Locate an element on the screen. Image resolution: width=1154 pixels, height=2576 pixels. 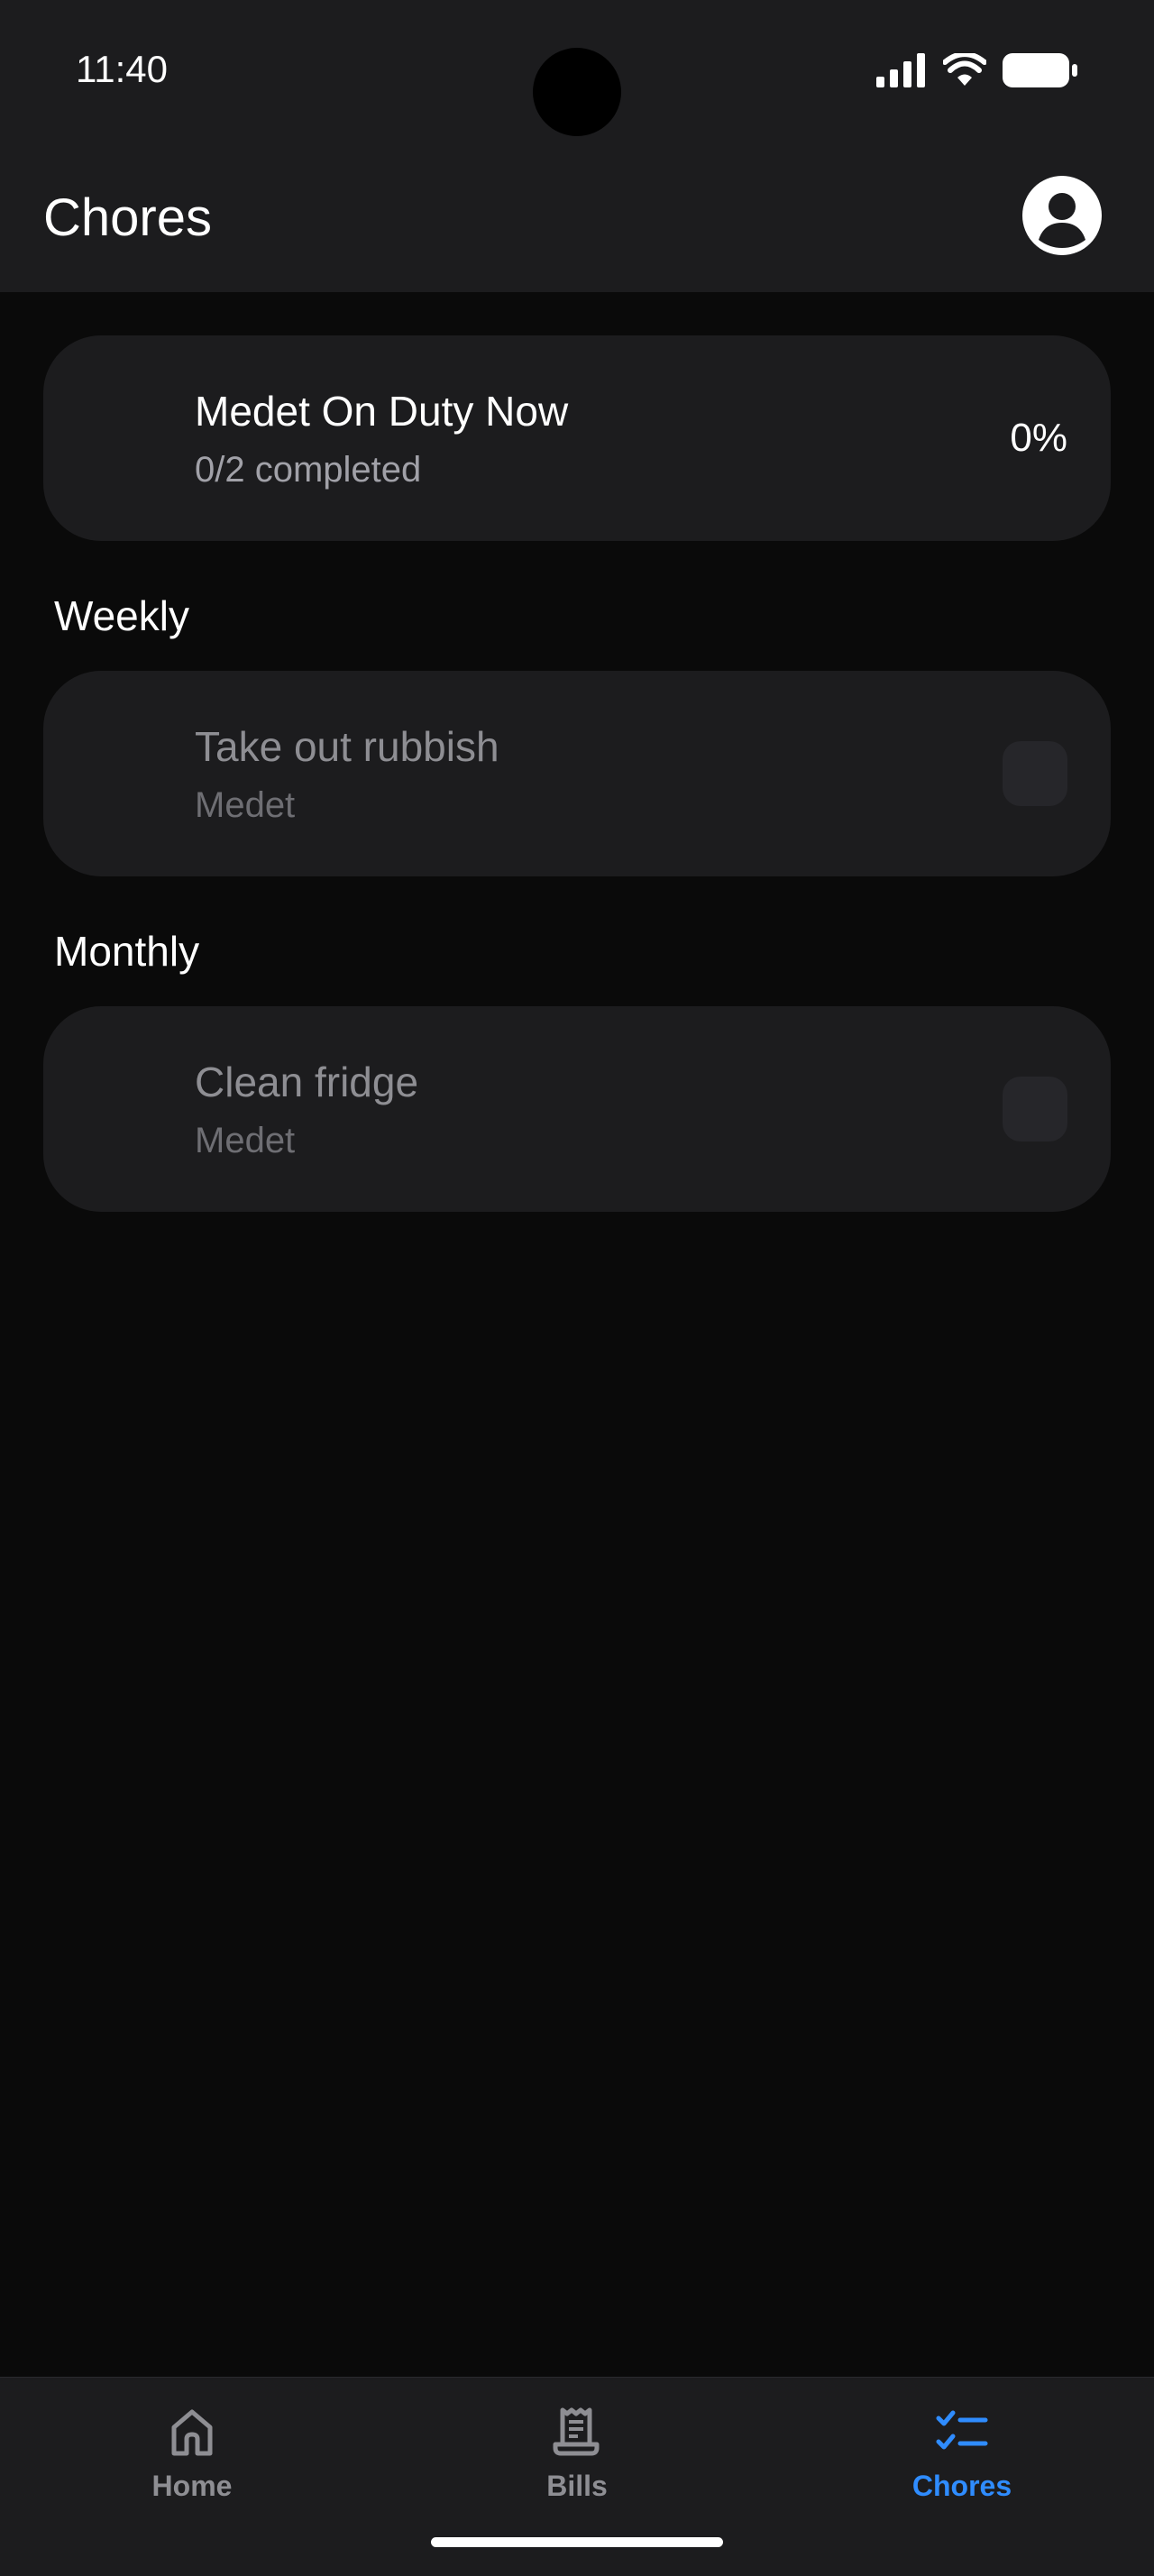
duty-title: Medet On Duty Now is located at coordinates (382, 411).